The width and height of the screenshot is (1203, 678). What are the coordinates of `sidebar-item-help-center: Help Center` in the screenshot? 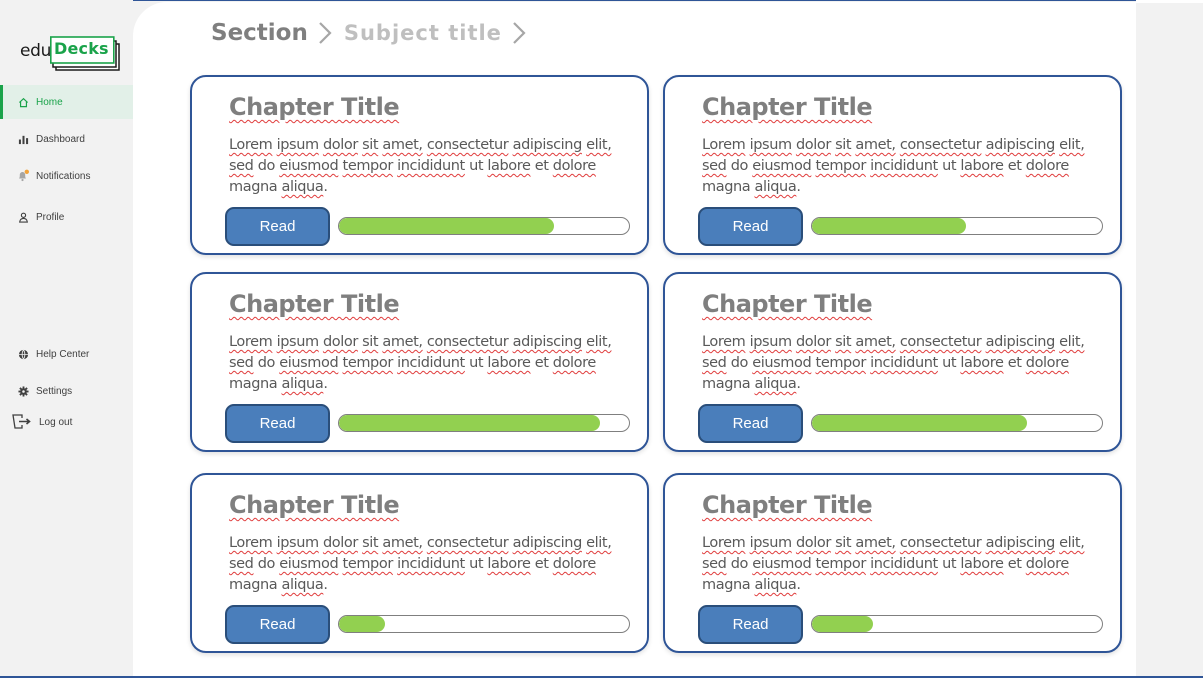 It's located at (66, 354).